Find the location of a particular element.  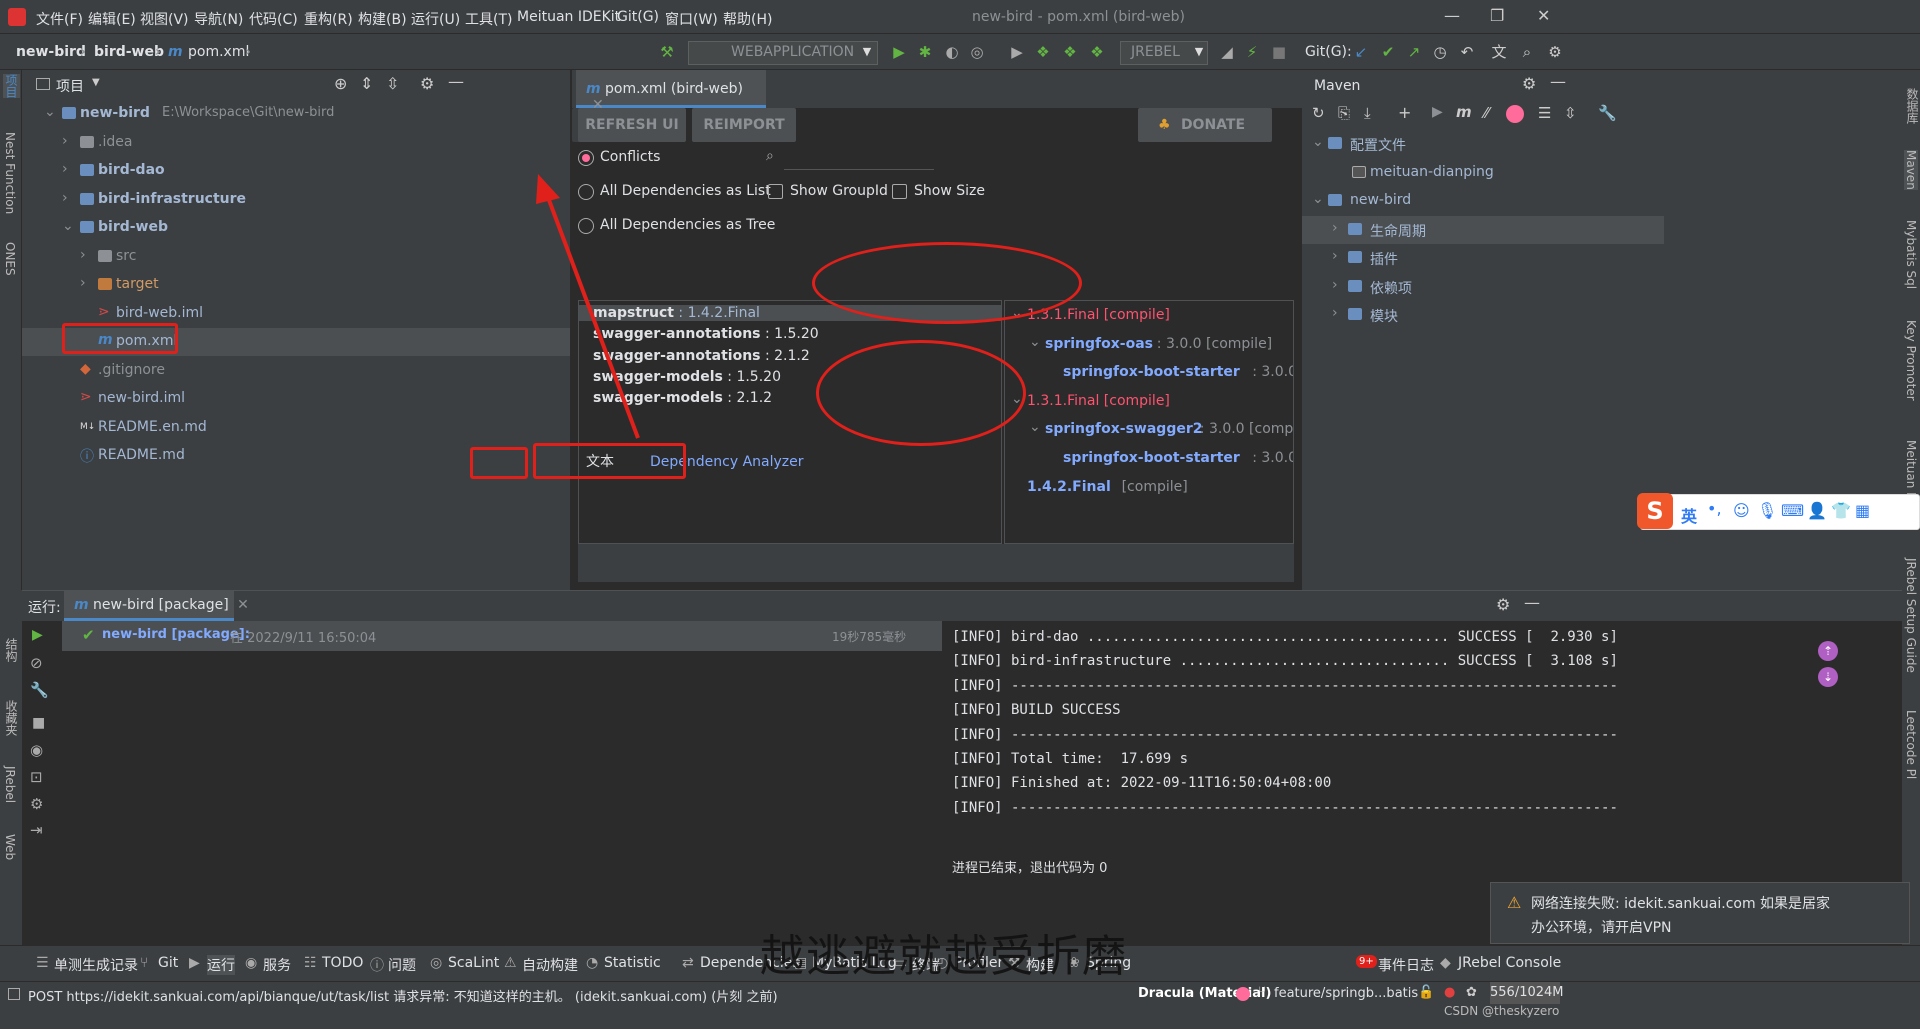

maven-item-1: meituan-dianping is located at coordinates (1483, 173).